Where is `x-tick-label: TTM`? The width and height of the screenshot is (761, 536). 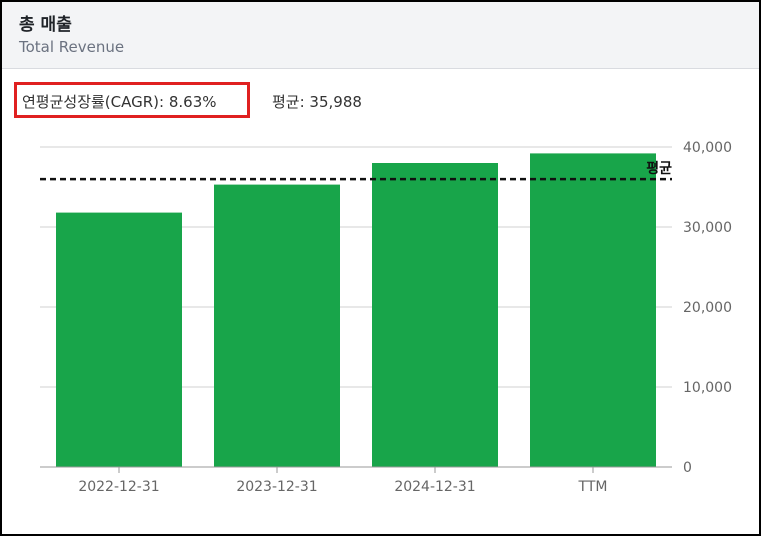
x-tick-label: TTM is located at coordinates (593, 487).